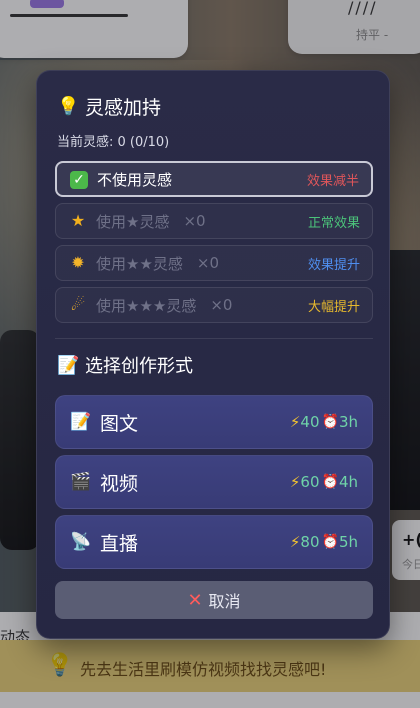 The width and height of the screenshot is (420, 708). I want to click on form-button-live: 📡 直播 ⚡ 80 ⏰ 5h, so click(214, 542).